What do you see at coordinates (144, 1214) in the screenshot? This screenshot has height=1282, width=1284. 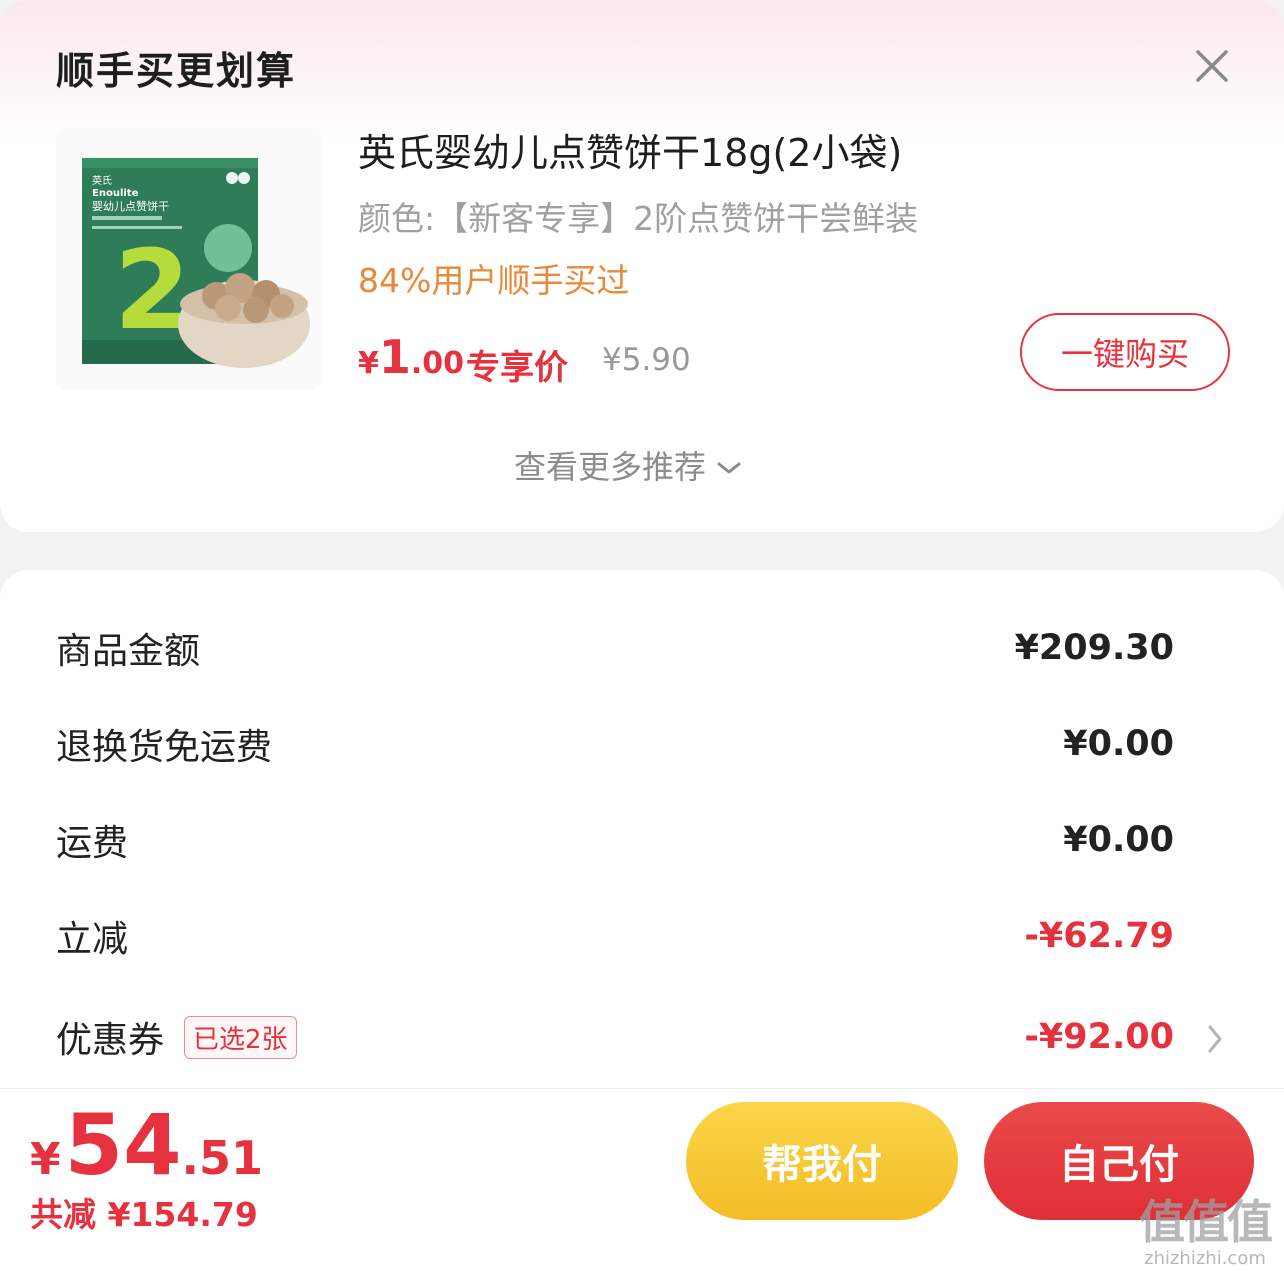 I see `total-saved: 共减 ¥154.79` at bounding box center [144, 1214].